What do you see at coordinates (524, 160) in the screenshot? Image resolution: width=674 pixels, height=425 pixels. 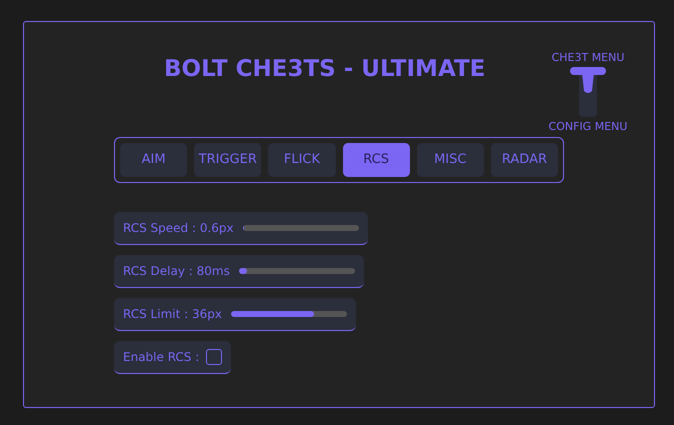 I see `tab: RADAR` at bounding box center [524, 160].